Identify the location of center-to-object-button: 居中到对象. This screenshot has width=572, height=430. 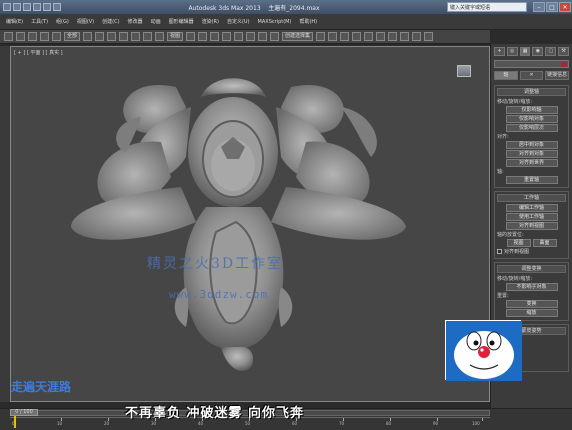
(531, 145).